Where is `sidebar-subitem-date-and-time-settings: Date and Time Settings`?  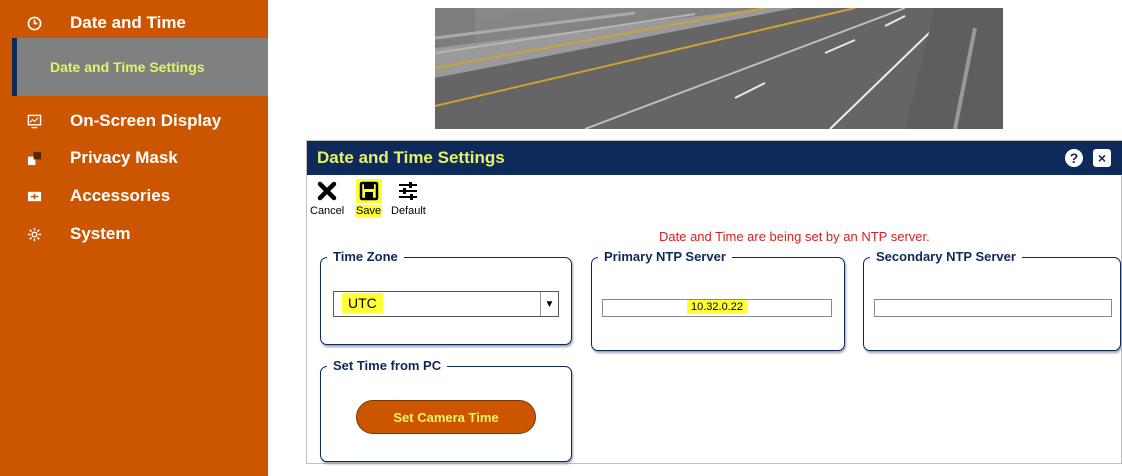
sidebar-subitem-date-and-time-settings: Date and Time Settings is located at coordinates (140, 67).